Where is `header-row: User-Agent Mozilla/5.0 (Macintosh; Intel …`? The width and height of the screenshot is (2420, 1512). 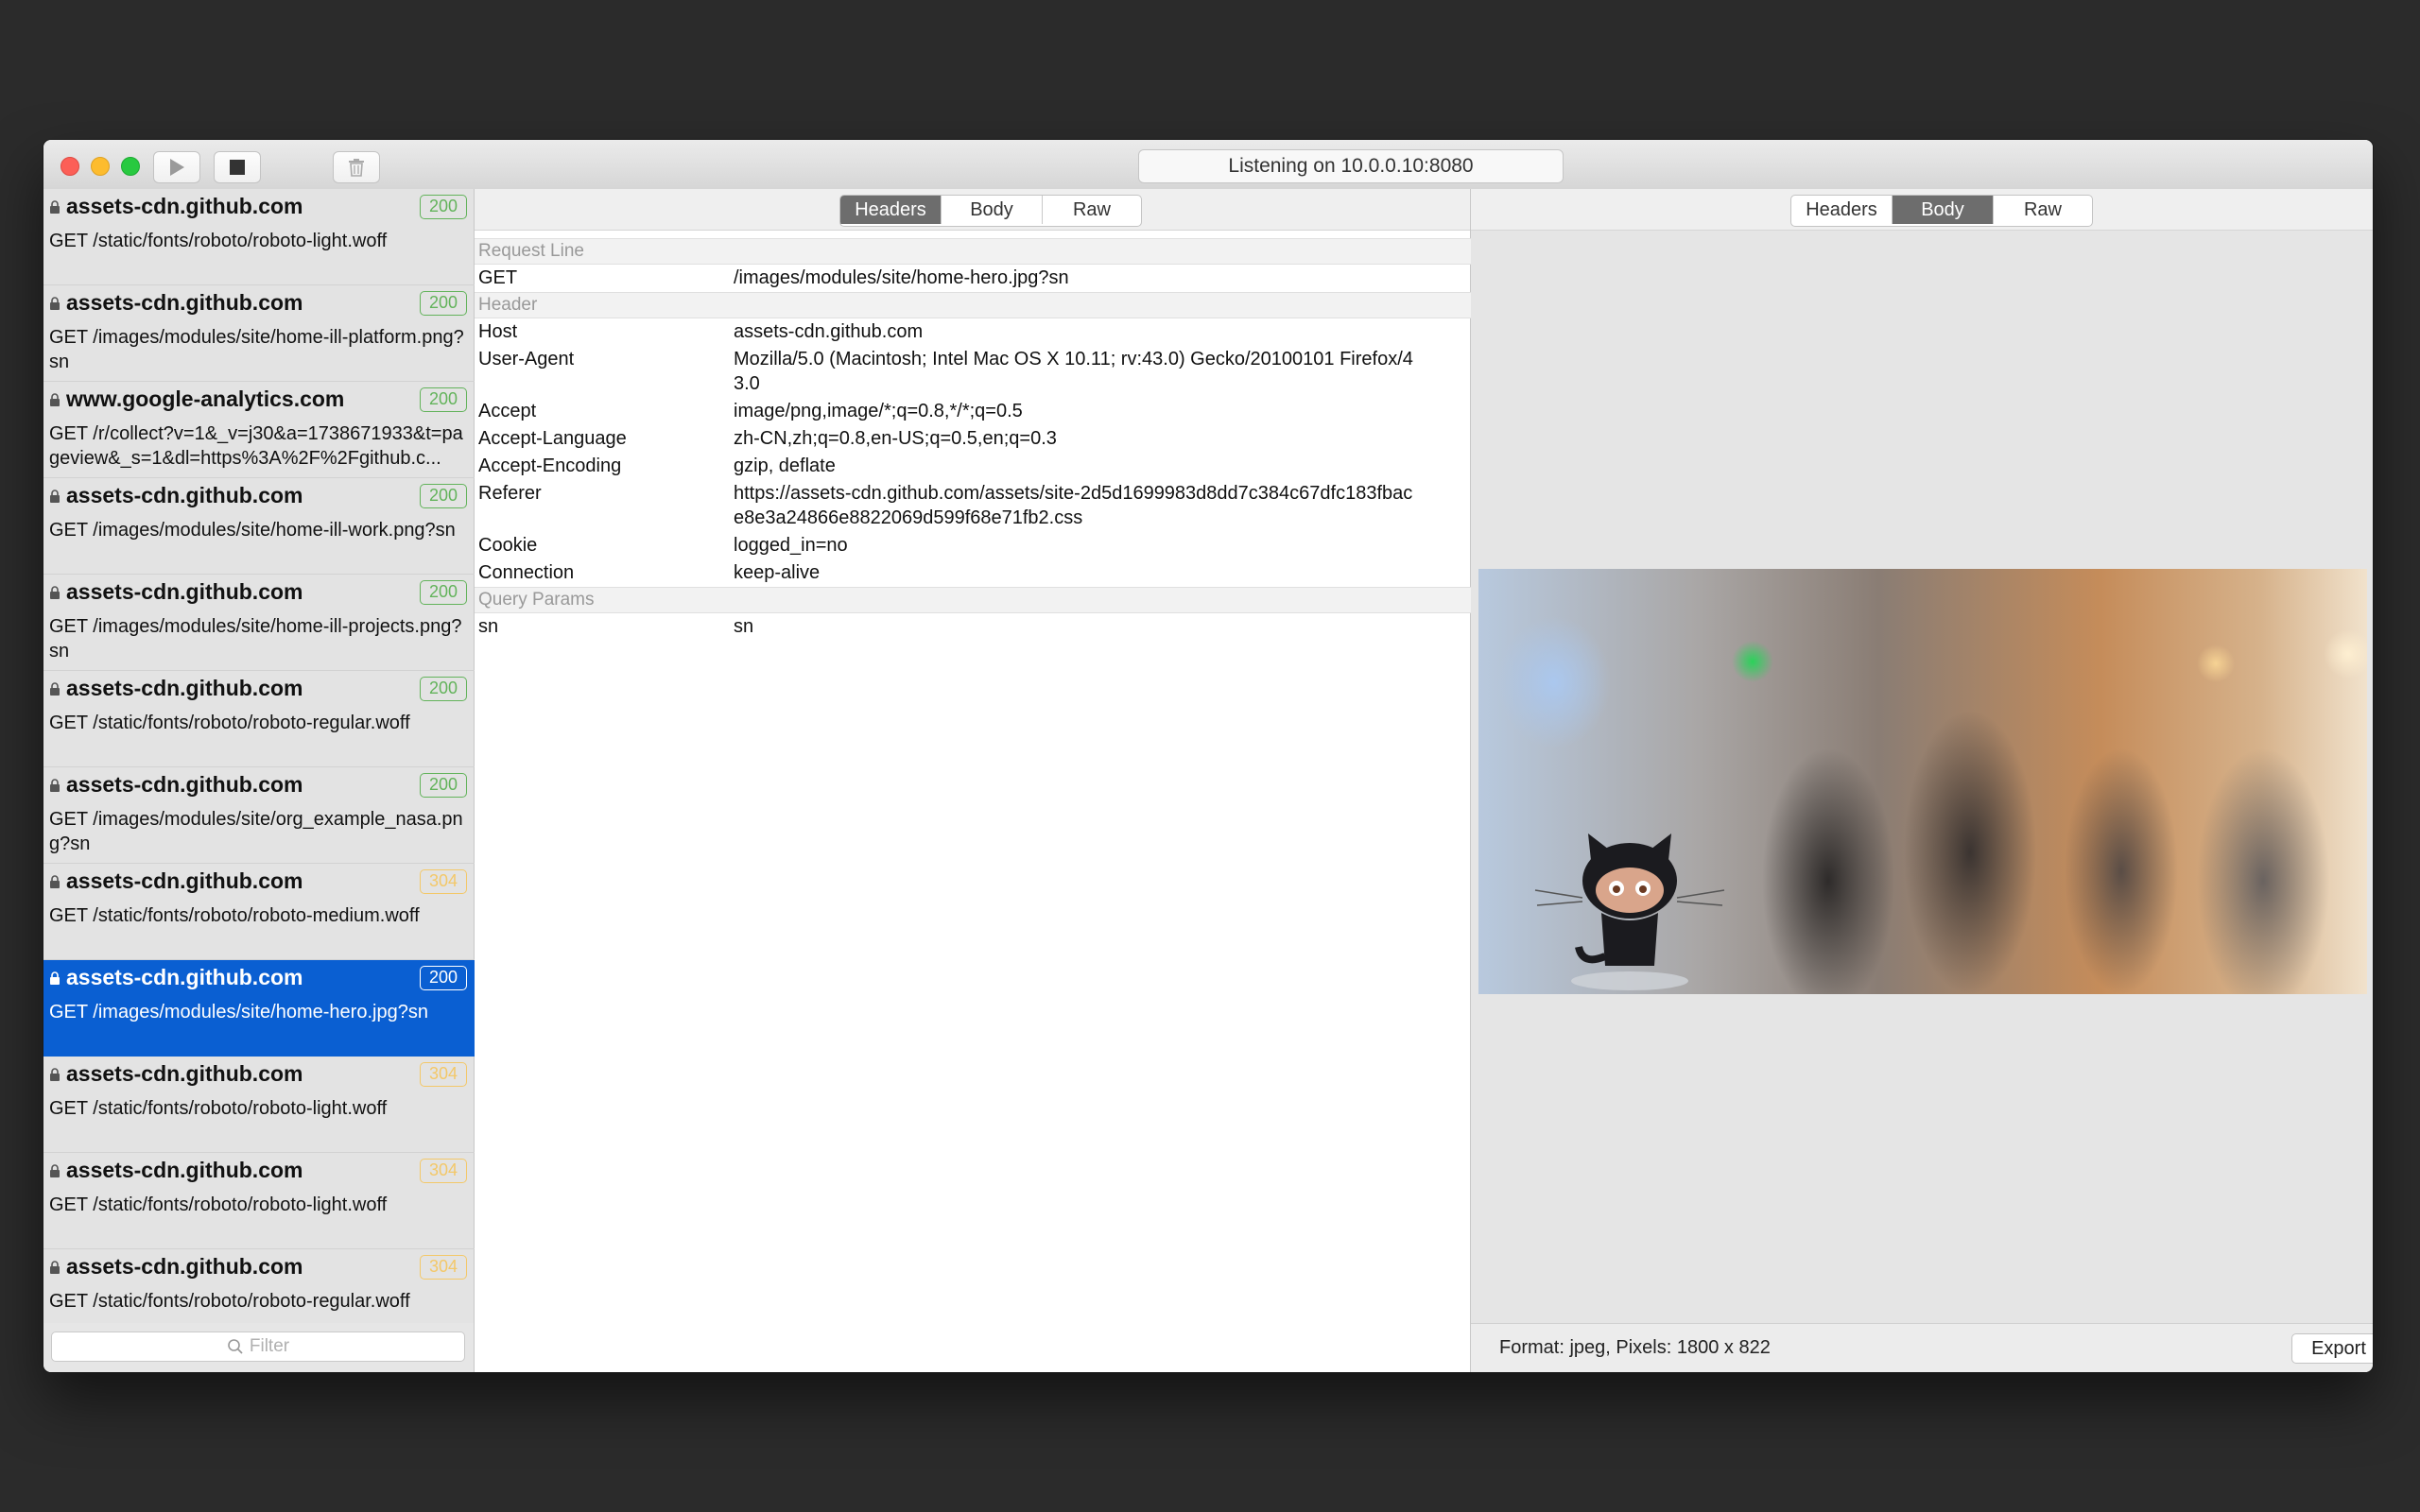
header-row: User-Agent Mozilla/5.0 (Macintosh; Intel … is located at coordinates (973, 372).